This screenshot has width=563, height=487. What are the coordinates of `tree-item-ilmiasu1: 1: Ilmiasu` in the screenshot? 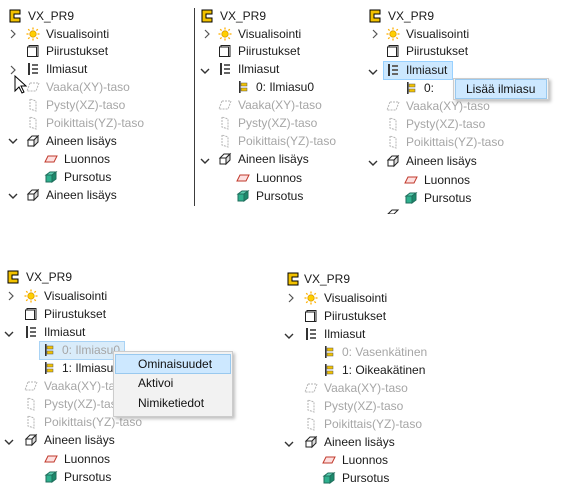 It's located at (87, 368).